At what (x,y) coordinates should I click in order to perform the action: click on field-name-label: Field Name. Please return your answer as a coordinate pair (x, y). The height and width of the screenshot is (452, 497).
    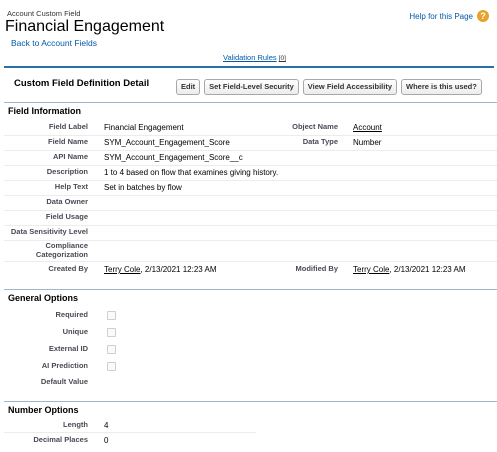
    Looking at the image, I should click on (67, 141).